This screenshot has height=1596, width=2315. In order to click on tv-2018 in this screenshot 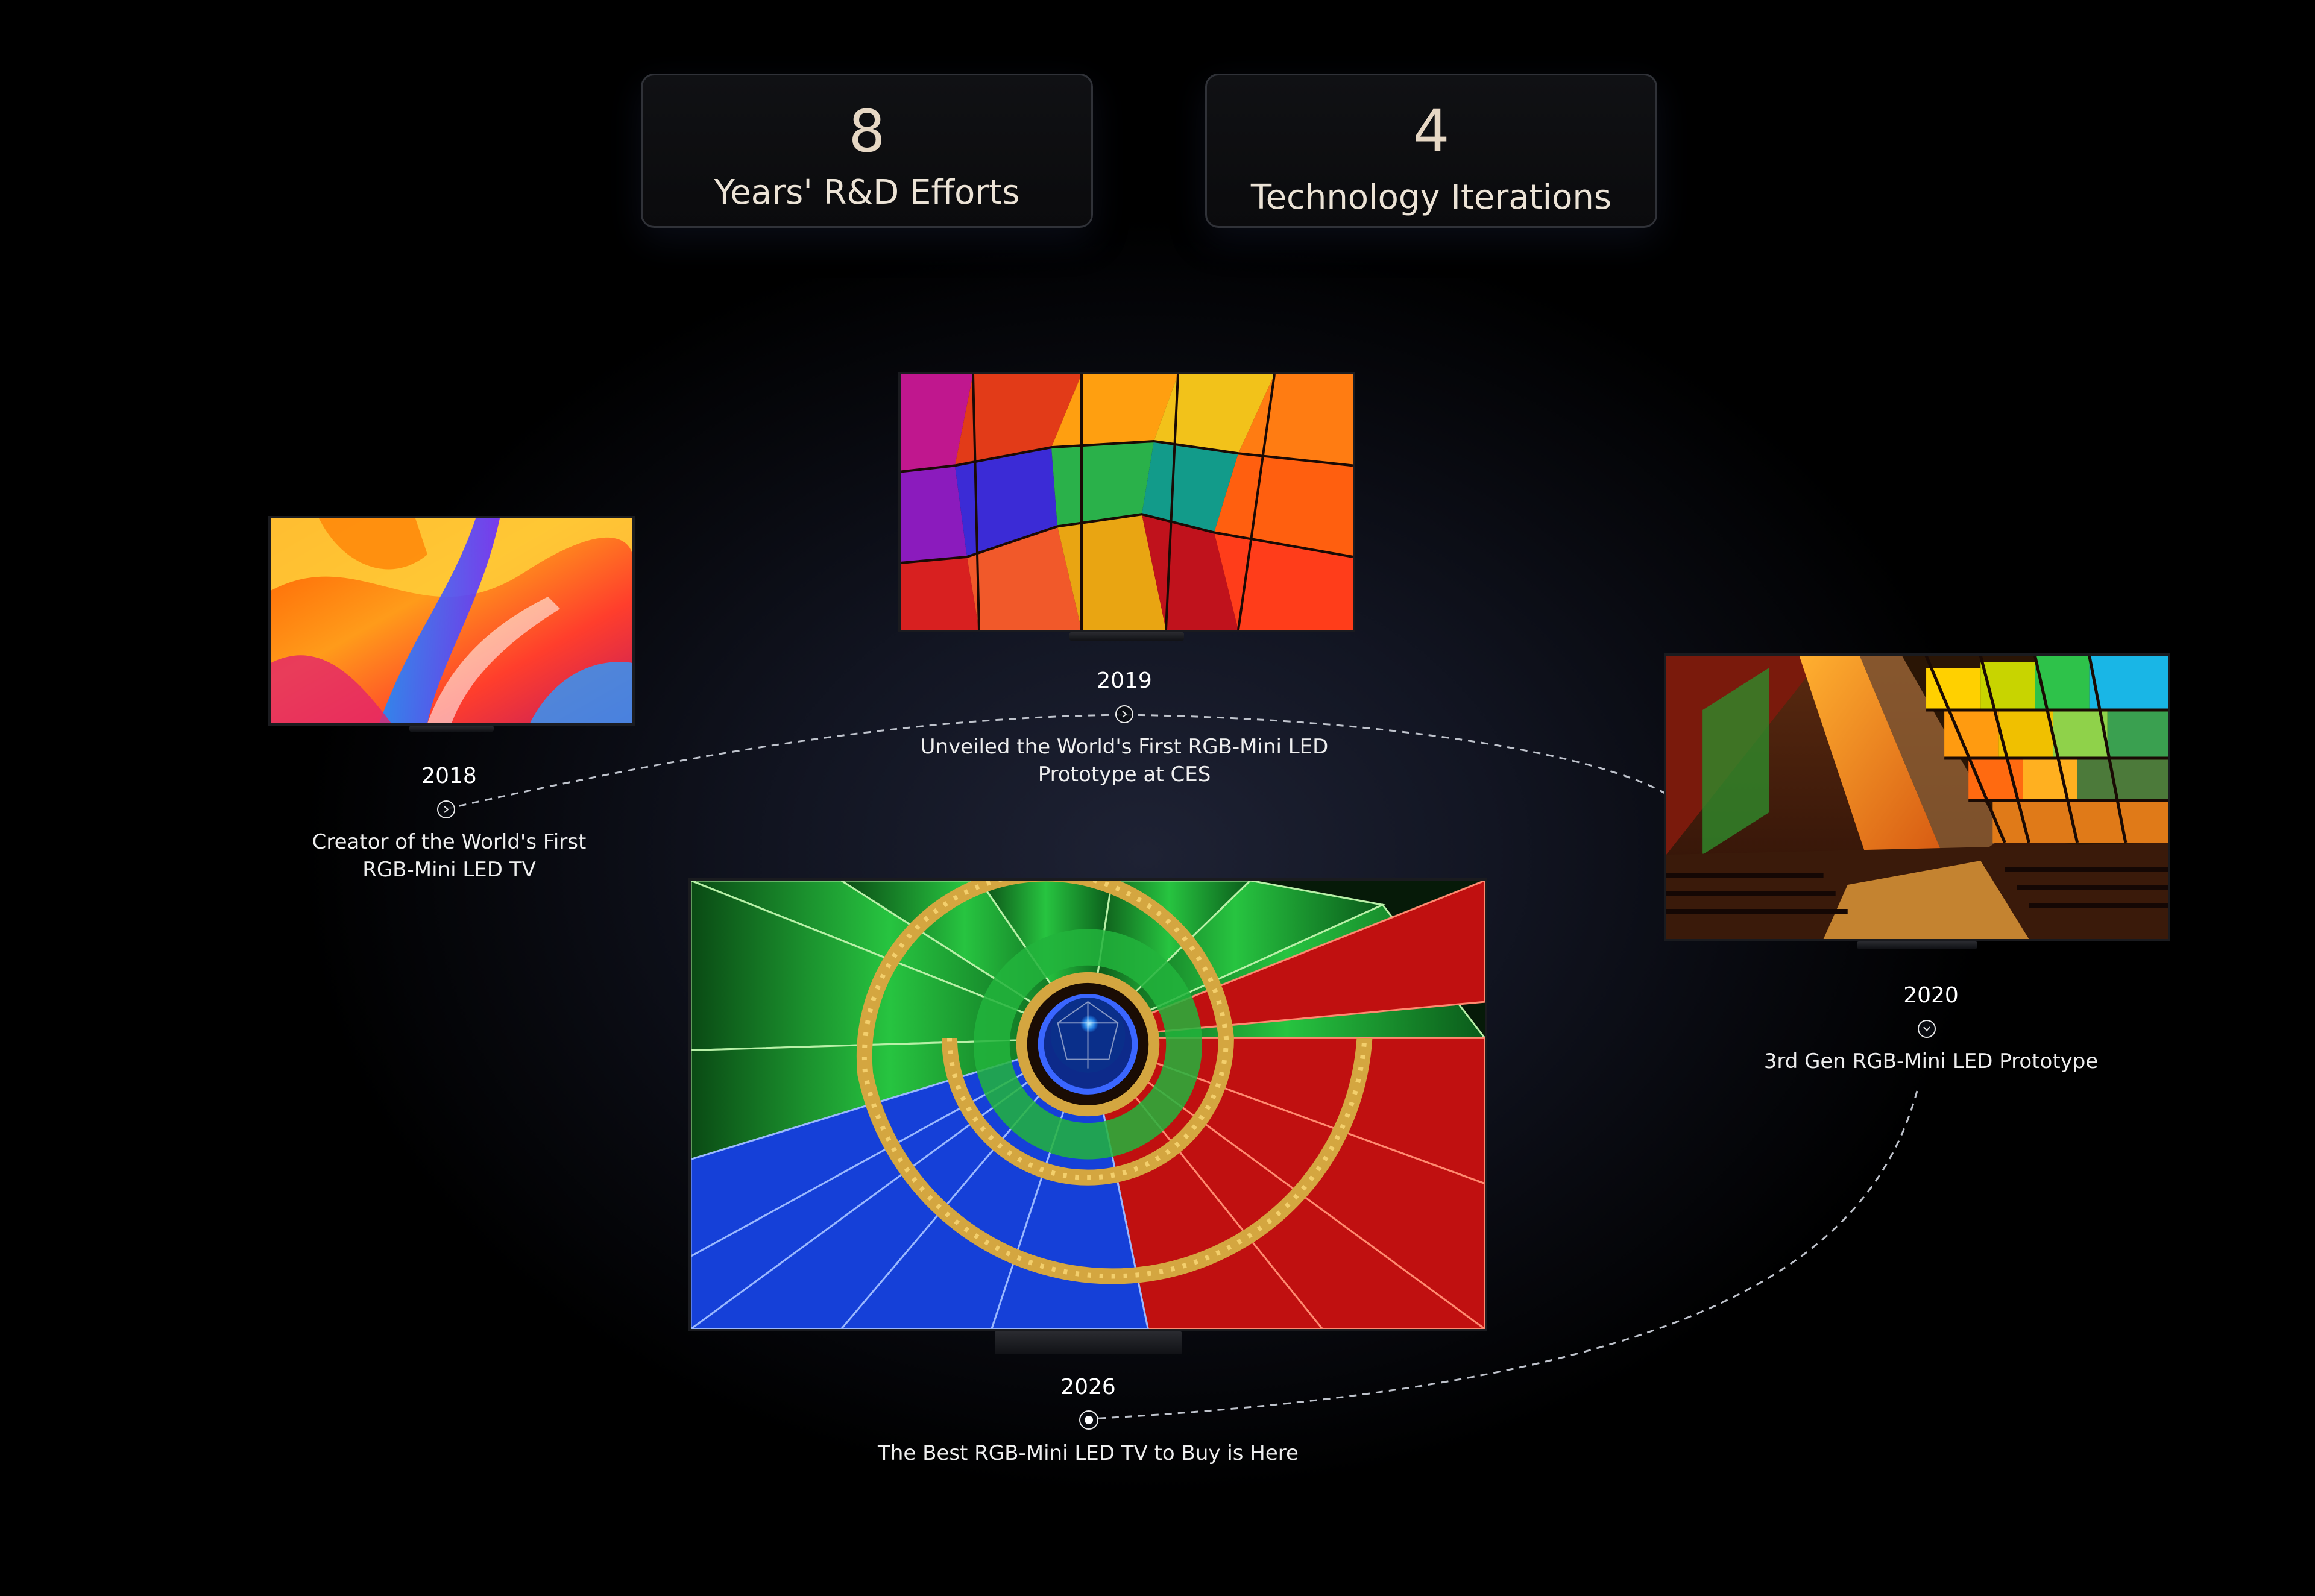, I will do `click(451, 626)`.